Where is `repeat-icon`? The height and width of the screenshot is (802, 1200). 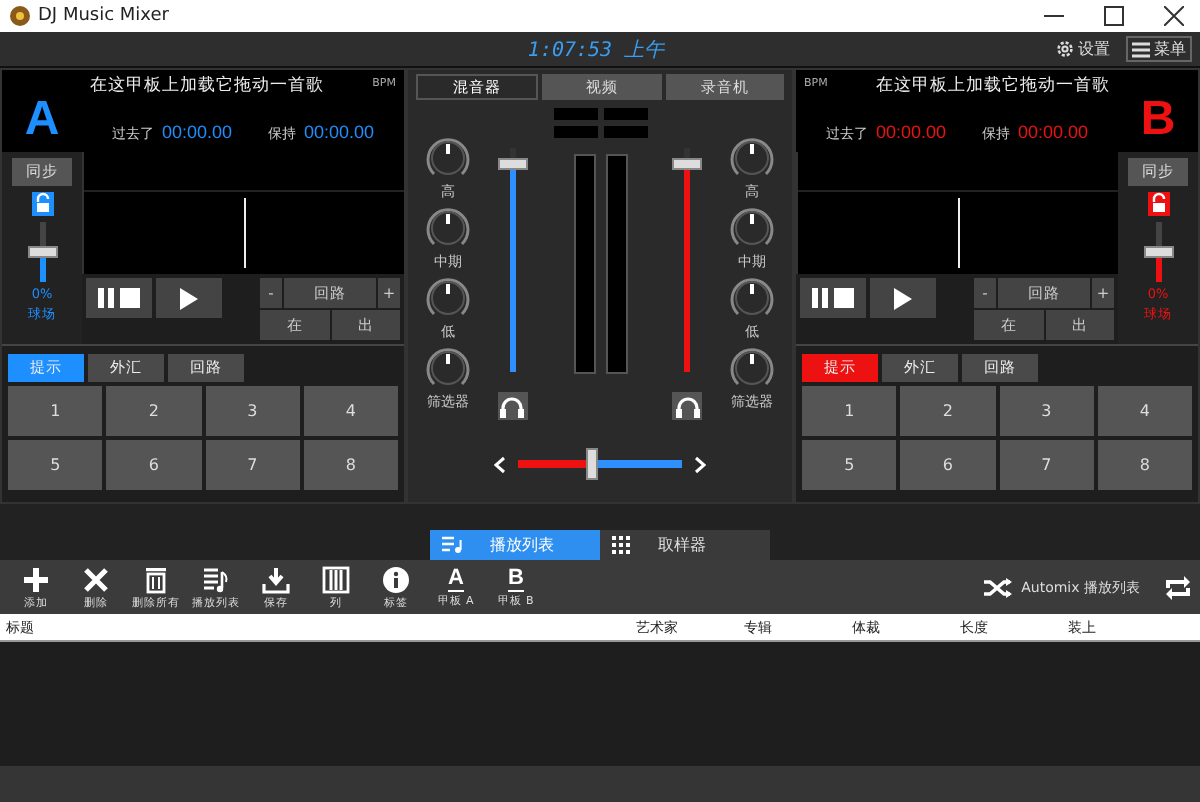
repeat-icon is located at coordinates (1178, 587).